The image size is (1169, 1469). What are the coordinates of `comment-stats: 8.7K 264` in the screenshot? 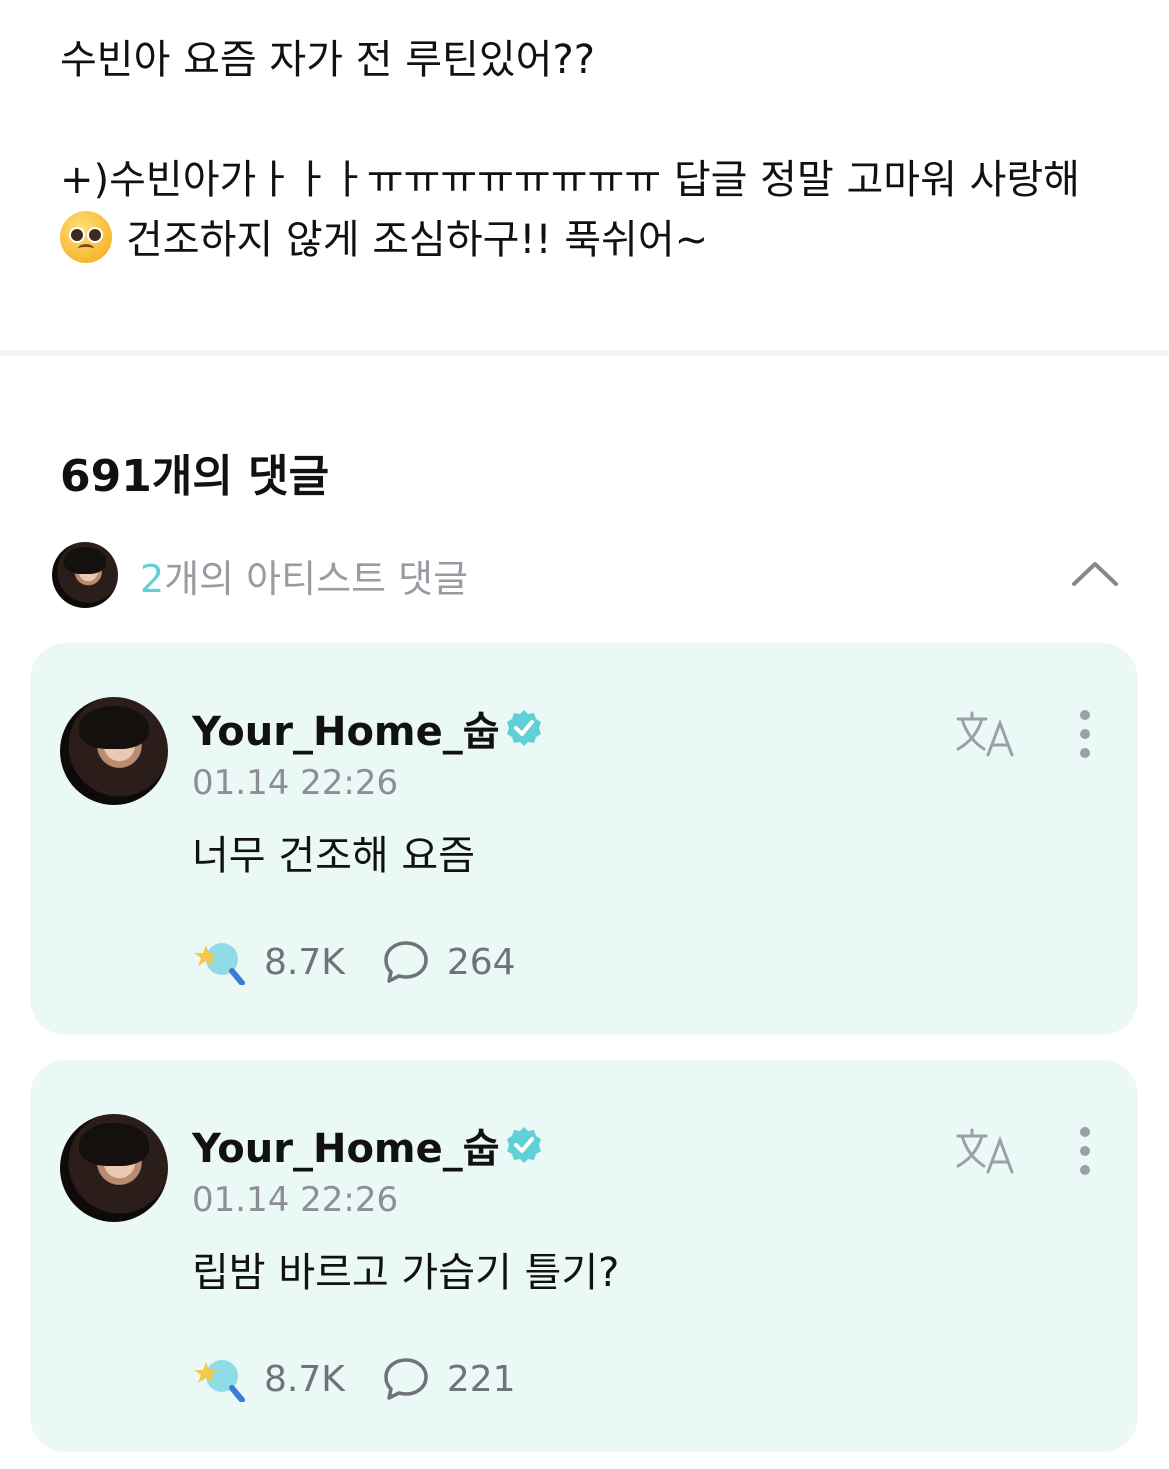 It's located at (354, 962).